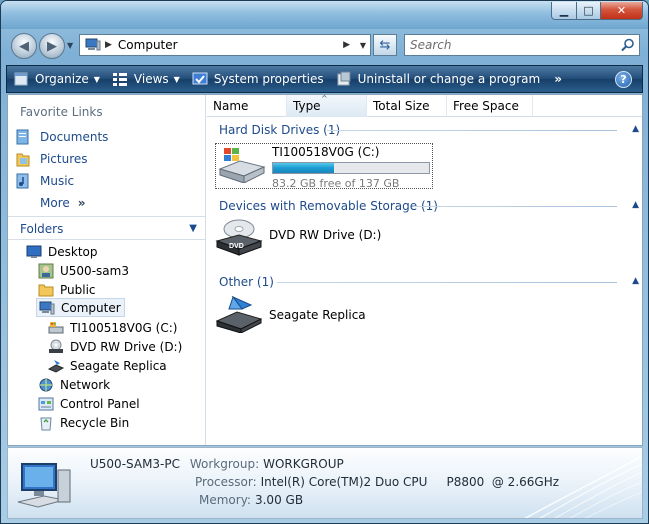 The height and width of the screenshot is (524, 649). I want to click on column-total-size: Total Size, so click(407, 106).